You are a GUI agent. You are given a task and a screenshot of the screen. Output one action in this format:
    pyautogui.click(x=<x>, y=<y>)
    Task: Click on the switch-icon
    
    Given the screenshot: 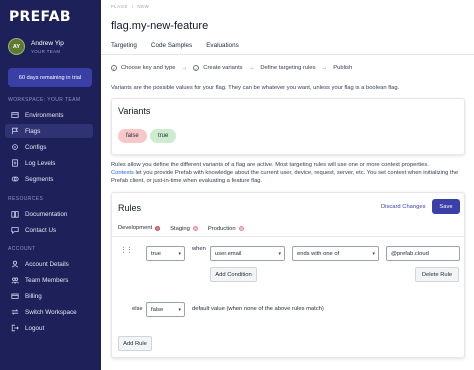 What is the action you would take?
    pyautogui.click(x=15, y=312)
    